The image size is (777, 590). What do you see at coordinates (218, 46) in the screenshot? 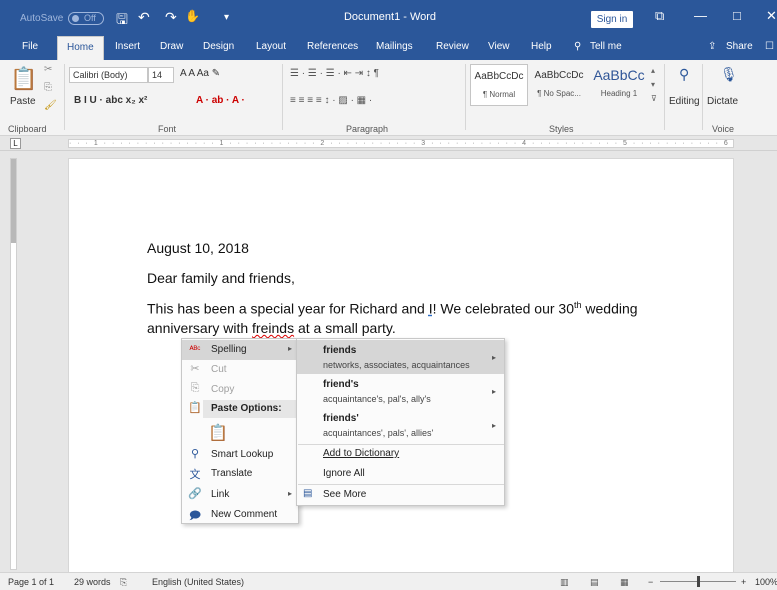
I see `tab-design: Design` at bounding box center [218, 46].